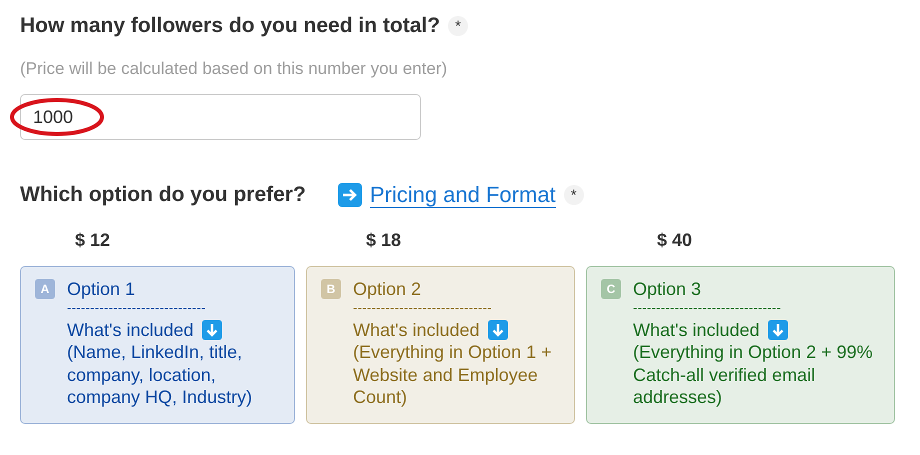  What do you see at coordinates (234, 69) in the screenshot?
I see `hint-text: (Price will be calculated based on this number you enter)` at bounding box center [234, 69].